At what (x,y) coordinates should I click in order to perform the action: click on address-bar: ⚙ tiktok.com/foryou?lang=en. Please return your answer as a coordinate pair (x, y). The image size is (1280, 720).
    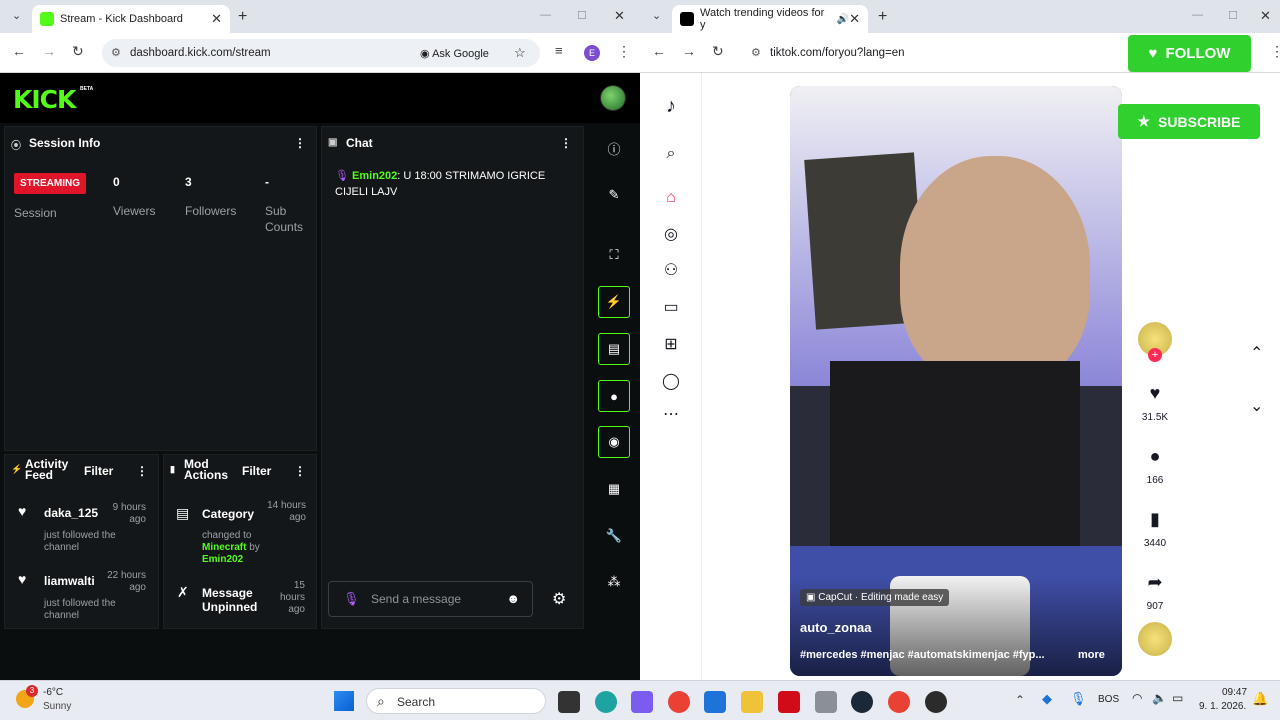
    Looking at the image, I should click on (932, 53).